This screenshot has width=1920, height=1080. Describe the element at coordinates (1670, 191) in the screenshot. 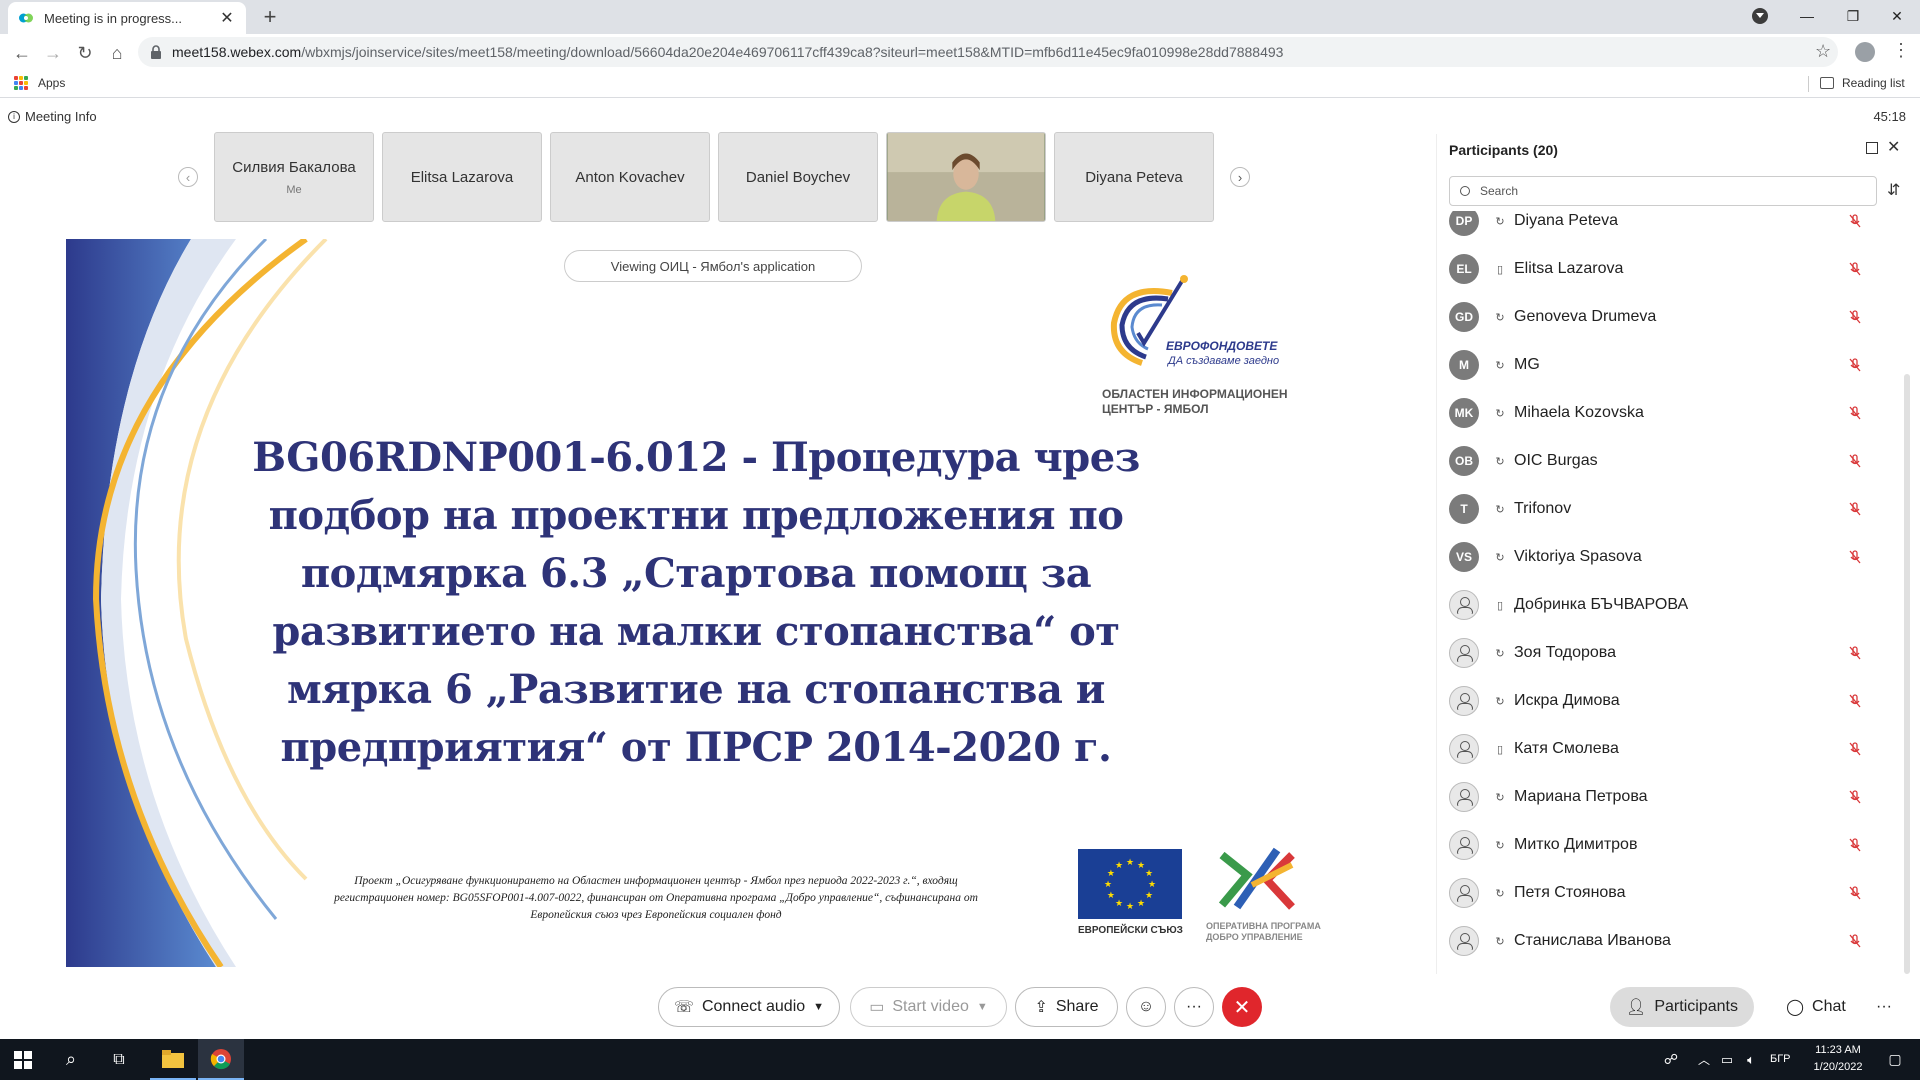

I see `participant-search-input` at that location.